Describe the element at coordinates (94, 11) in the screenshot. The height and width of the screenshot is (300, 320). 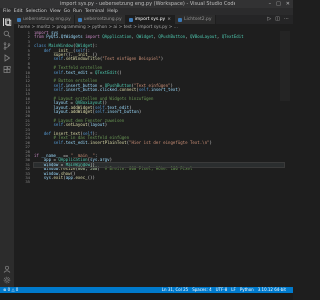
I see `menu-item-terminal: Terminal` at that location.